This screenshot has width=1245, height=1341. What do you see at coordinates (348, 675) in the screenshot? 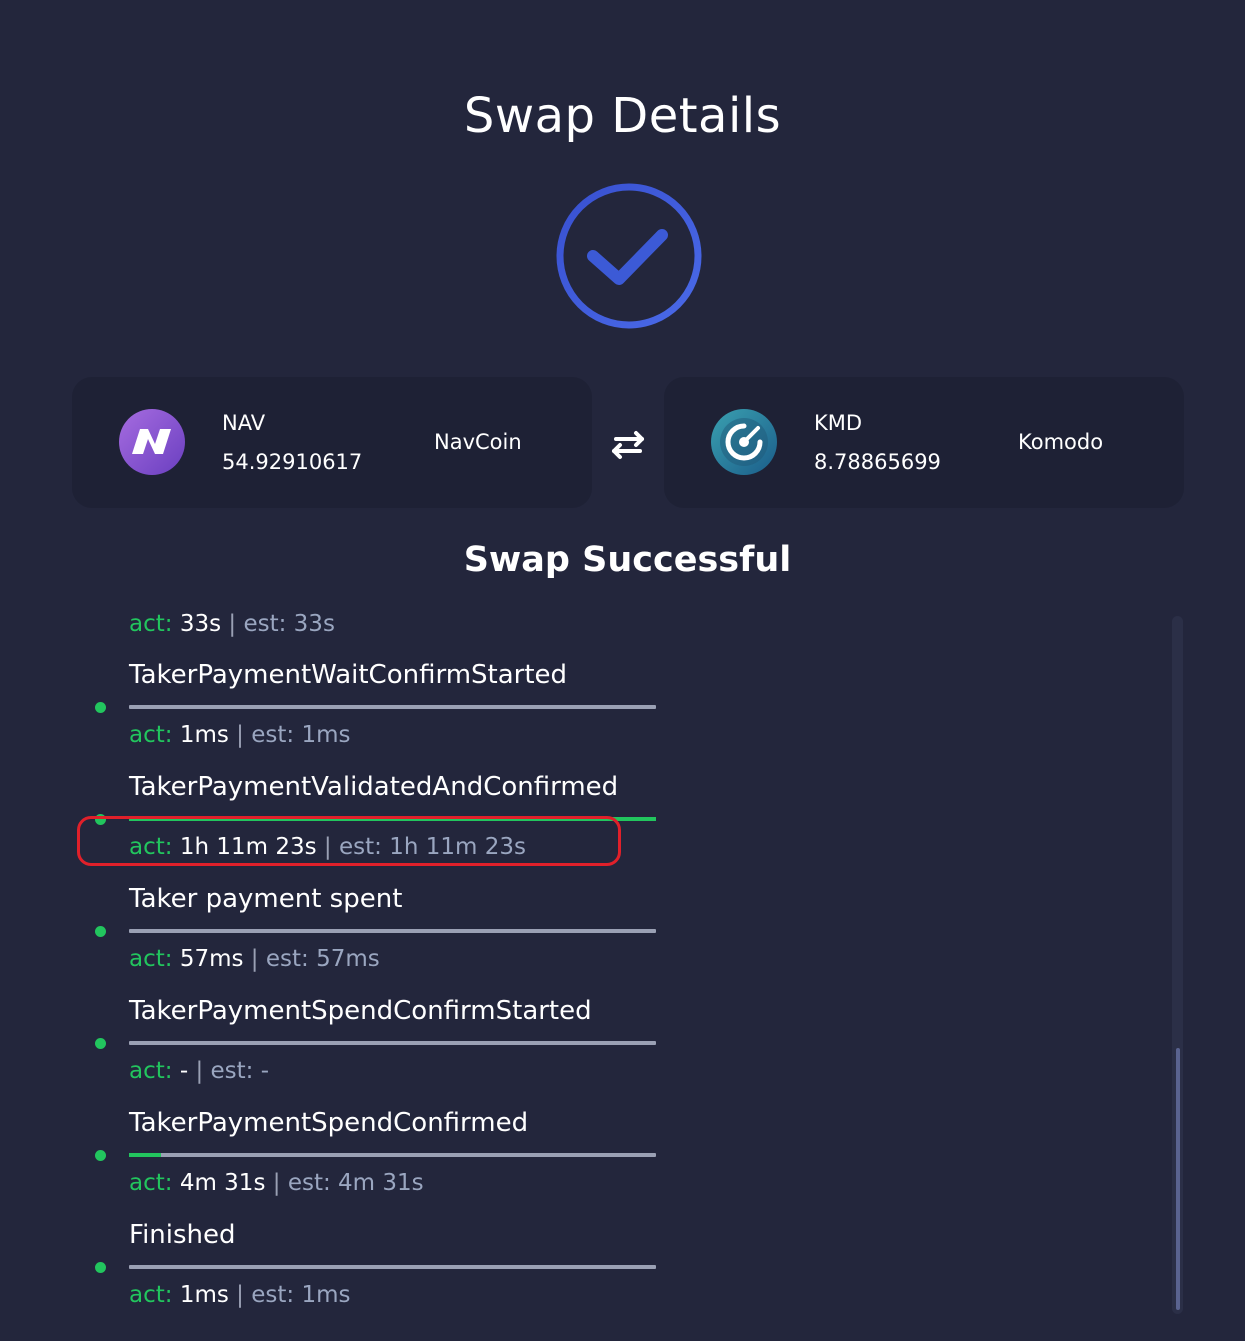
I see `event-name: TakerPaymentWaitConfirmStarted` at bounding box center [348, 675].